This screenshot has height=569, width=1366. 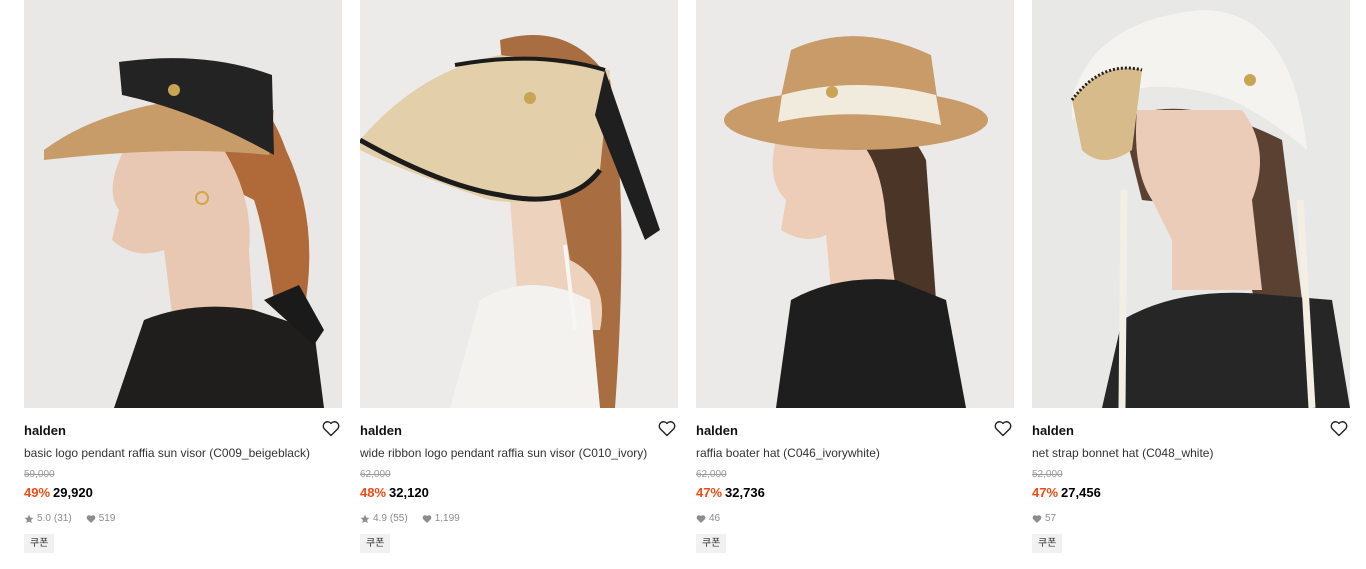 I want to click on price-row: 47% 32,736, so click(x=855, y=493).